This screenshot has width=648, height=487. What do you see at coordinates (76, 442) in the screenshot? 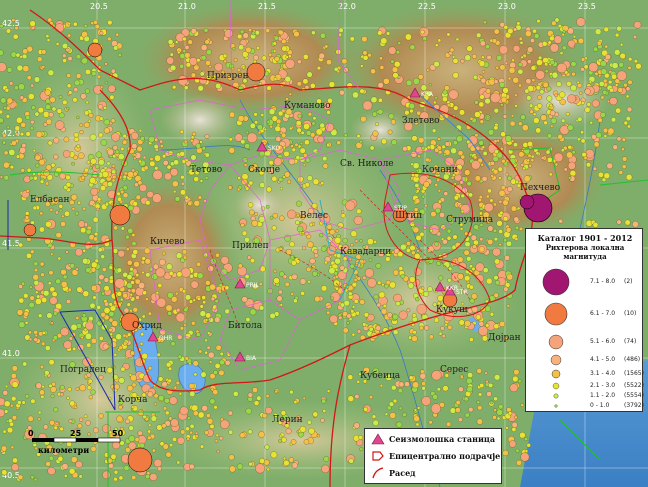
I see `scale-bar: 0 25 50 километри` at bounding box center [76, 442].